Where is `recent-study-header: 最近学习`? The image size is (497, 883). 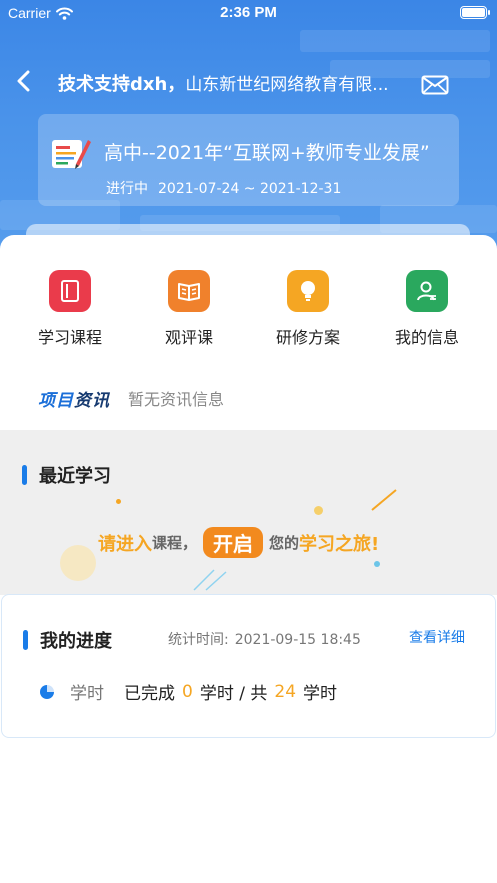
recent-study-header: 最近学习 is located at coordinates (66, 475).